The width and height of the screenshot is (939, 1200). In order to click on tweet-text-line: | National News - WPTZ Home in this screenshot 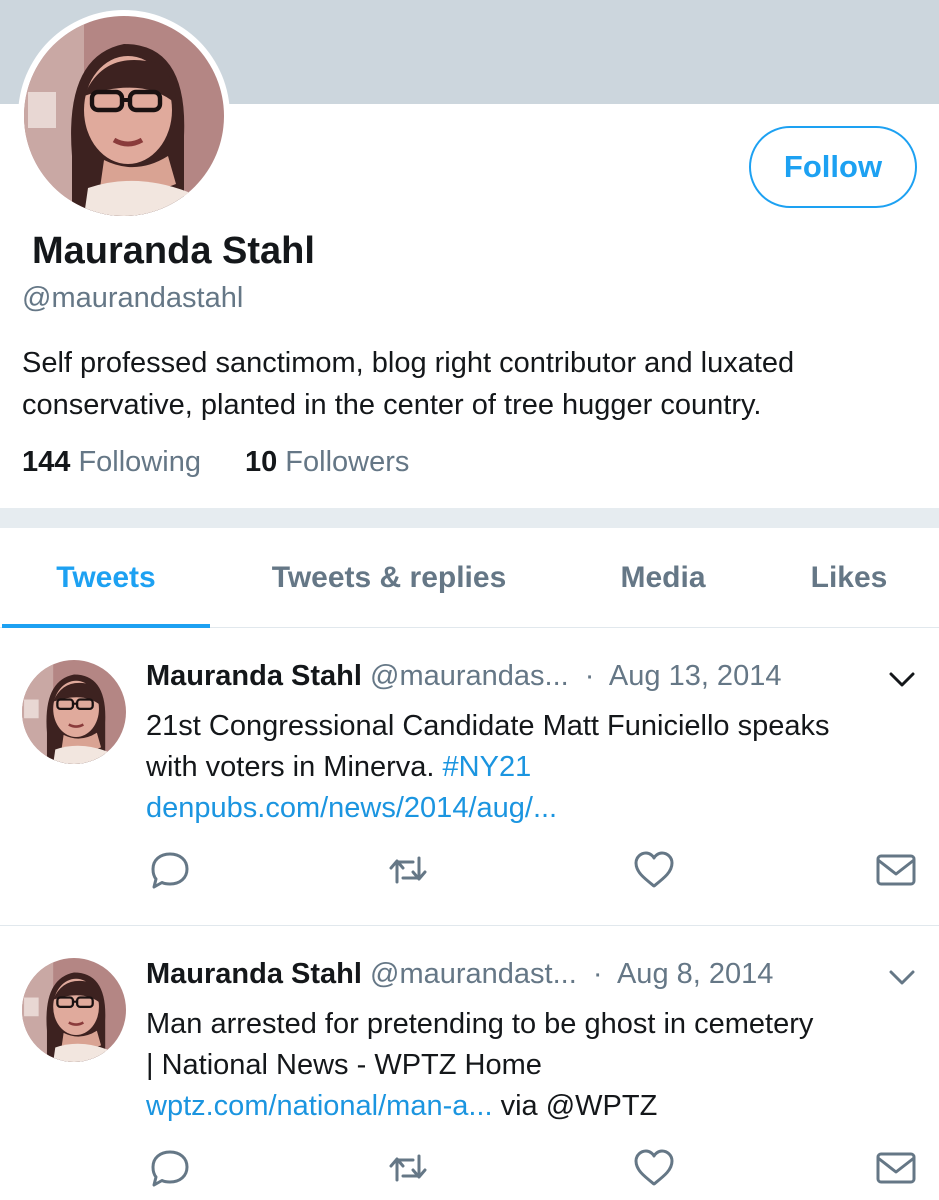, I will do `click(344, 1065)`.